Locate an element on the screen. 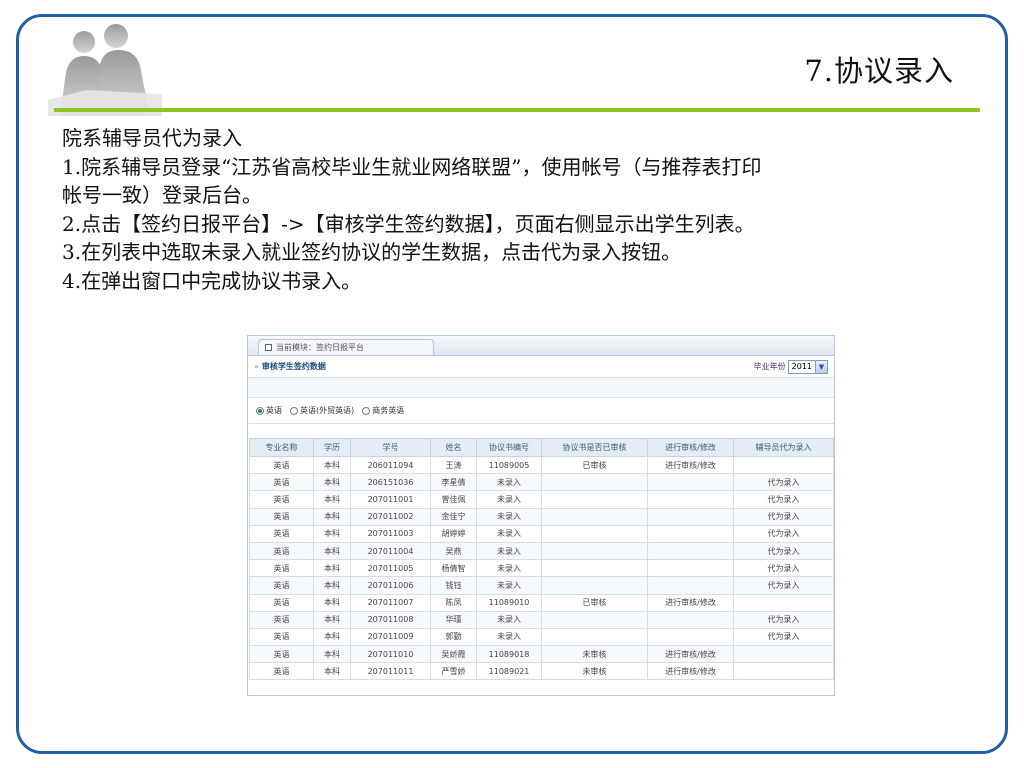 This screenshot has height=768, width=1024. table-row: 英语 本科 206011094 王涛 11089005 已审核 进行审核/修改 is located at coordinates (541, 465).